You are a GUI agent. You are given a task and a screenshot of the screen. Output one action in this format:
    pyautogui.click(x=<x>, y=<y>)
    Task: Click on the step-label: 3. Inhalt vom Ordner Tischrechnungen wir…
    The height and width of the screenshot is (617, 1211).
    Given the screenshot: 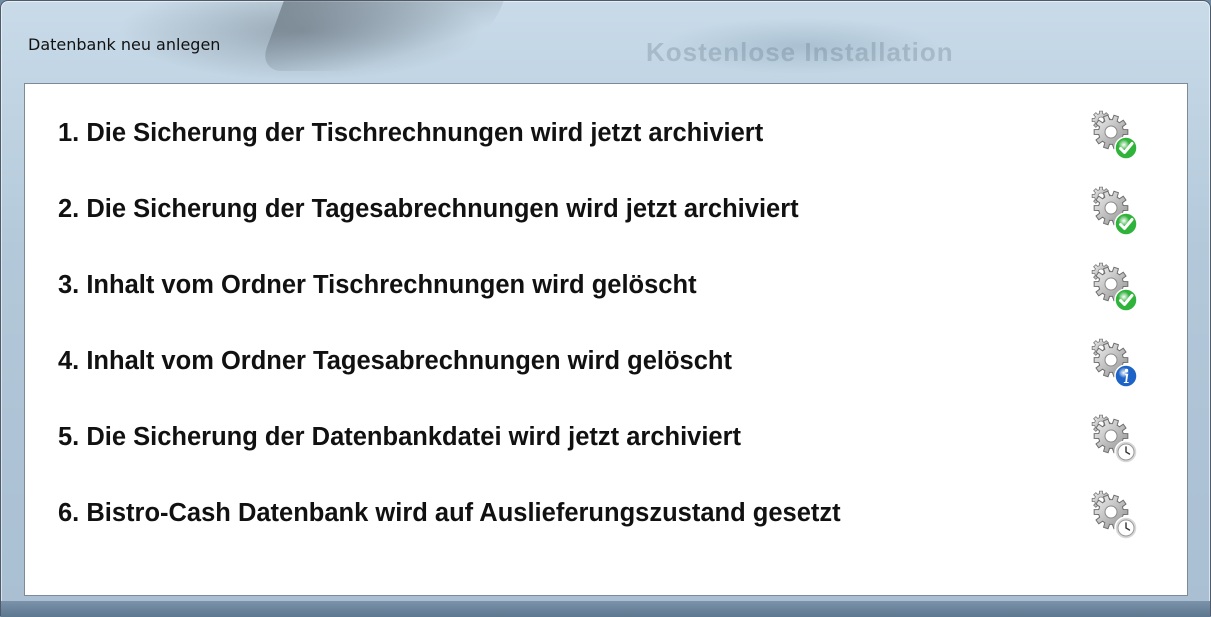 What is the action you would take?
    pyautogui.click(x=377, y=285)
    